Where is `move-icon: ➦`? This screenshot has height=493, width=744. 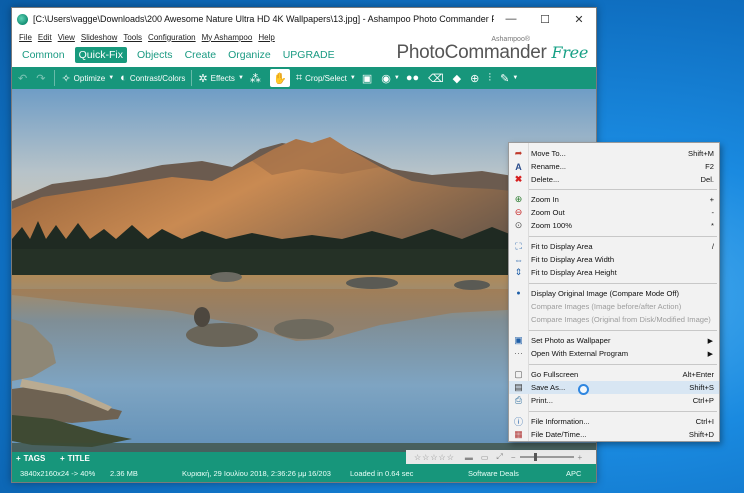
move-icon: ➦ is located at coordinates (518, 153).